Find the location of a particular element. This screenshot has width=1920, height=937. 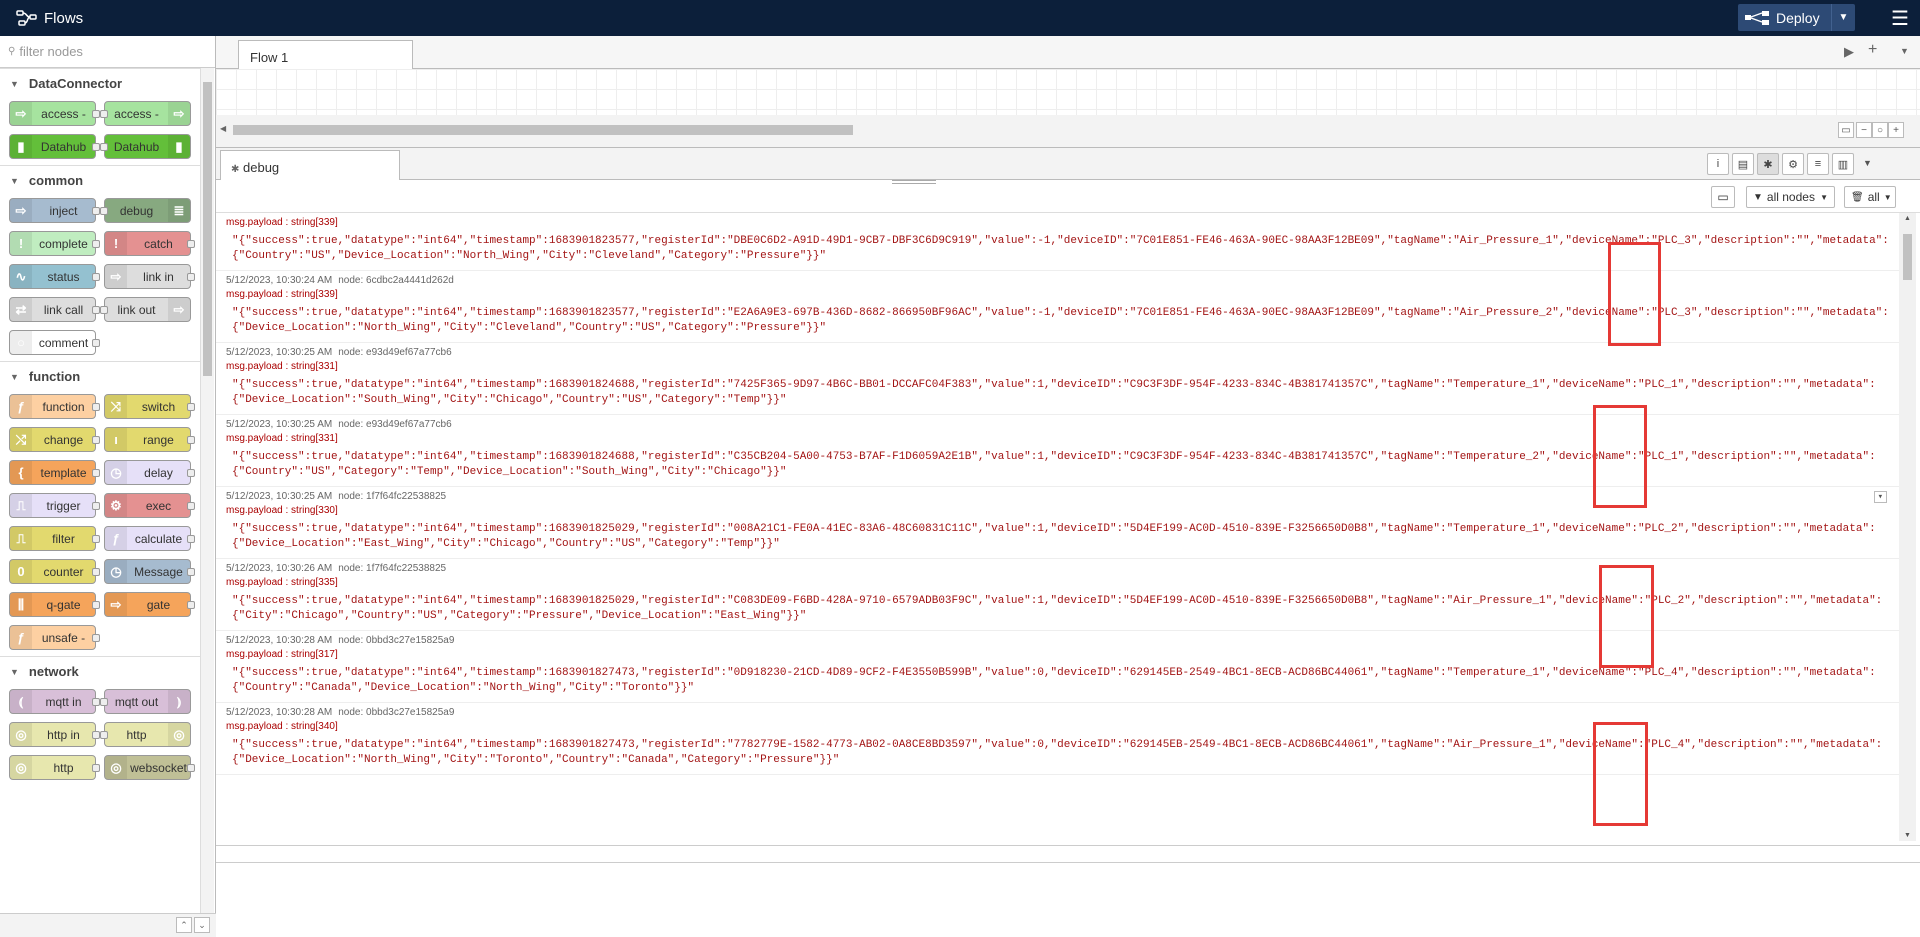

sidebar-menu-caret-icon: ▼ is located at coordinates (1867, 163).